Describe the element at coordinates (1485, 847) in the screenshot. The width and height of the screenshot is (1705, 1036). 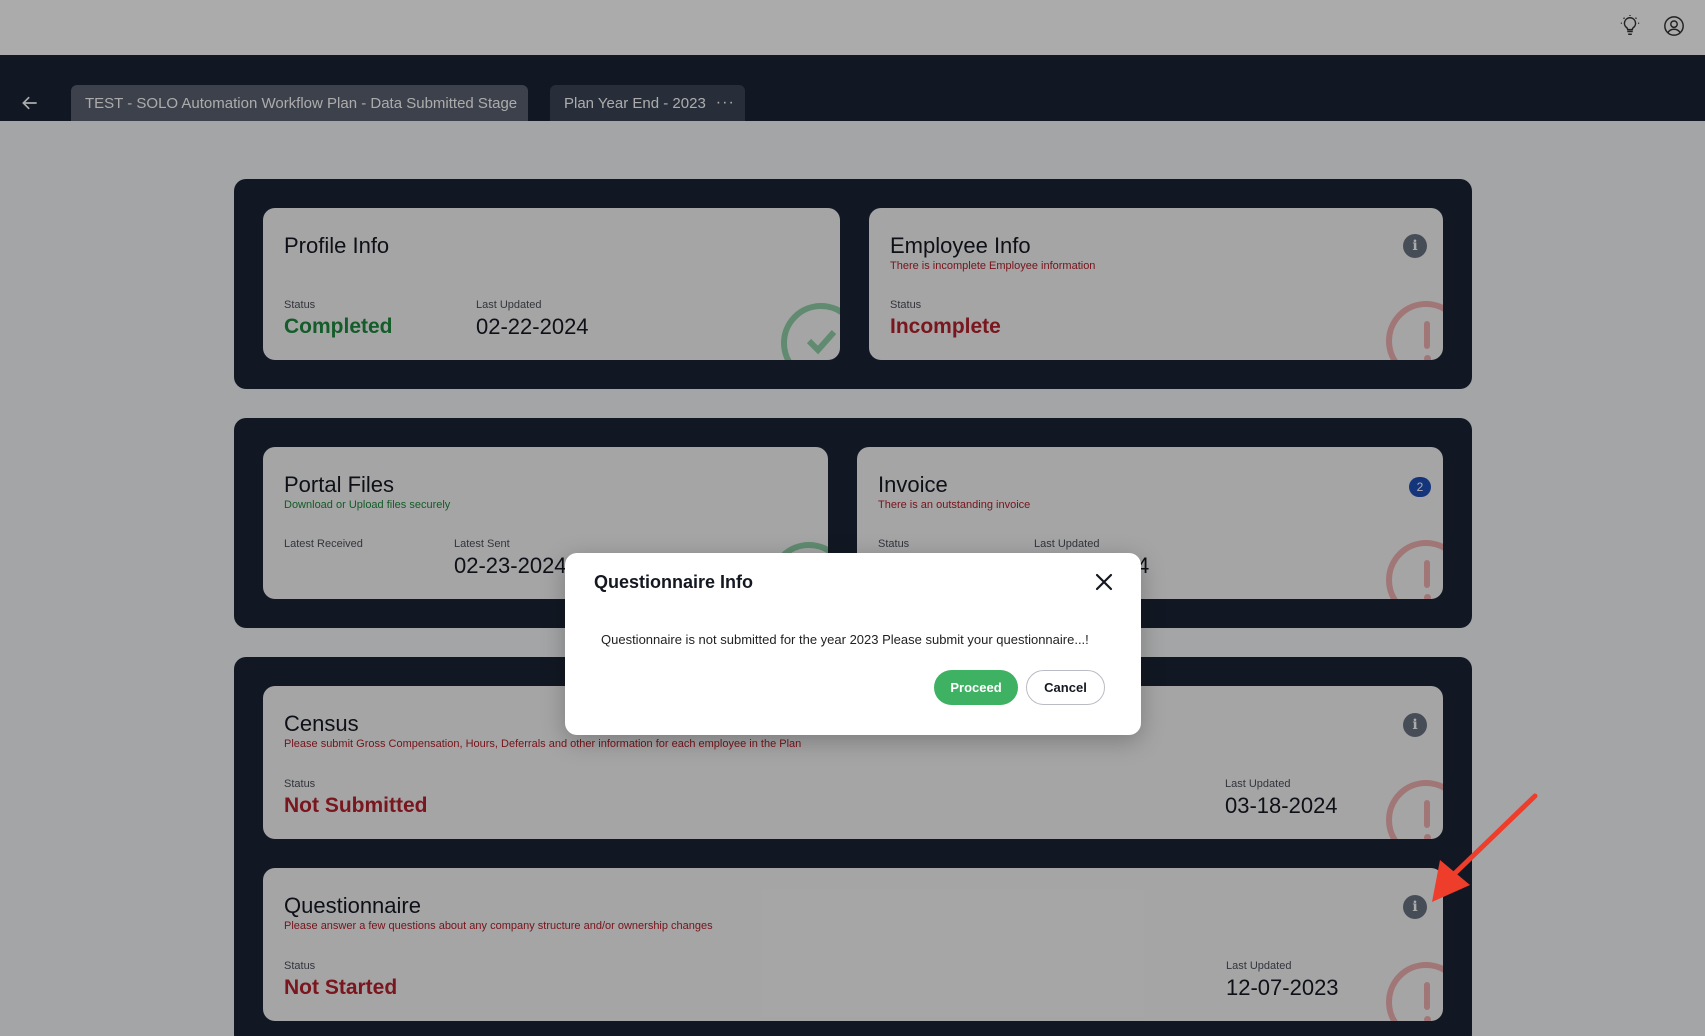
I see `annotation-arrow` at that location.